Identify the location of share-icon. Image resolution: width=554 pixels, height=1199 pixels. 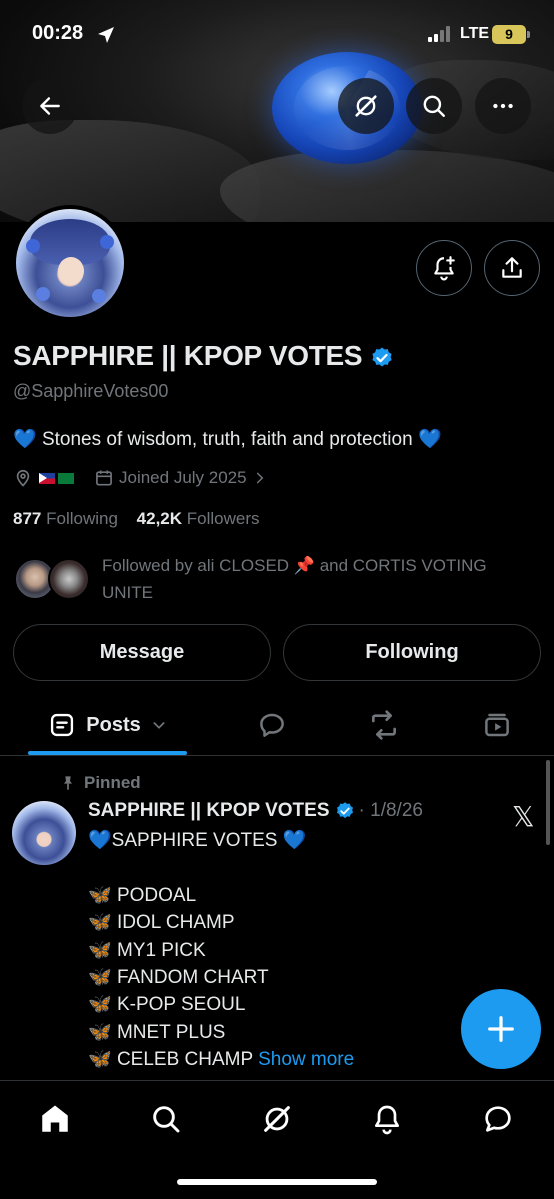
(512, 267).